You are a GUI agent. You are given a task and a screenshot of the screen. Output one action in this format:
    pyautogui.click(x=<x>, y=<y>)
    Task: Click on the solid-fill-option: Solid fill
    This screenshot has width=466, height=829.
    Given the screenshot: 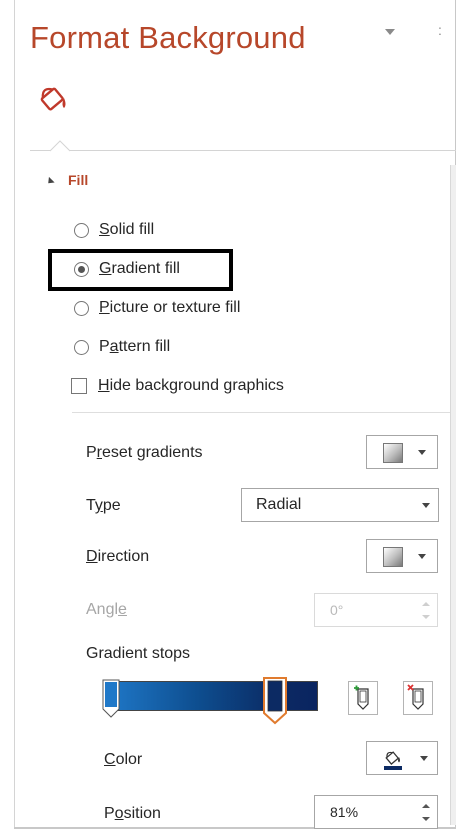 What is the action you would take?
    pyautogui.click(x=114, y=230)
    